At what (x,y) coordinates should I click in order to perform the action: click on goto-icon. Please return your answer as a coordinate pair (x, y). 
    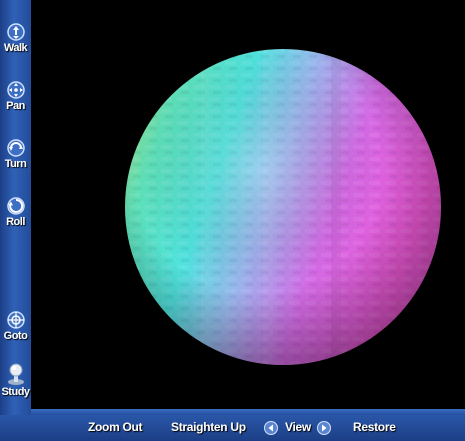
    Looking at the image, I should click on (15, 320).